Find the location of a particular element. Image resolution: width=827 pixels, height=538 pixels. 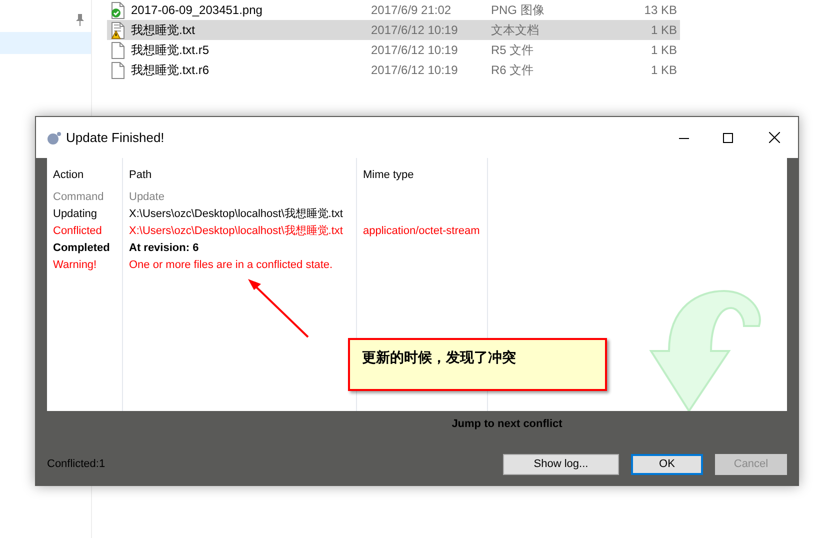

file-date: 2017/6/9 21:02 is located at coordinates (411, 10).